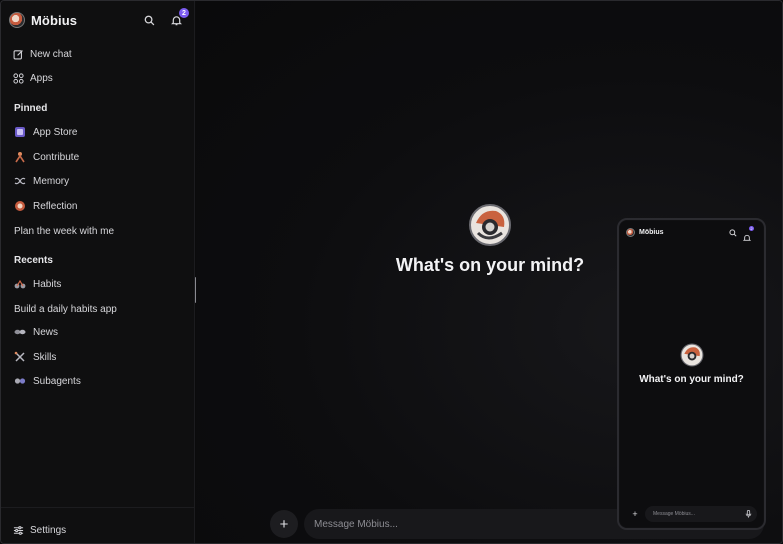  What do you see at coordinates (51, 181) in the screenshot?
I see `sidebar-item-label: Memory` at bounding box center [51, 181].